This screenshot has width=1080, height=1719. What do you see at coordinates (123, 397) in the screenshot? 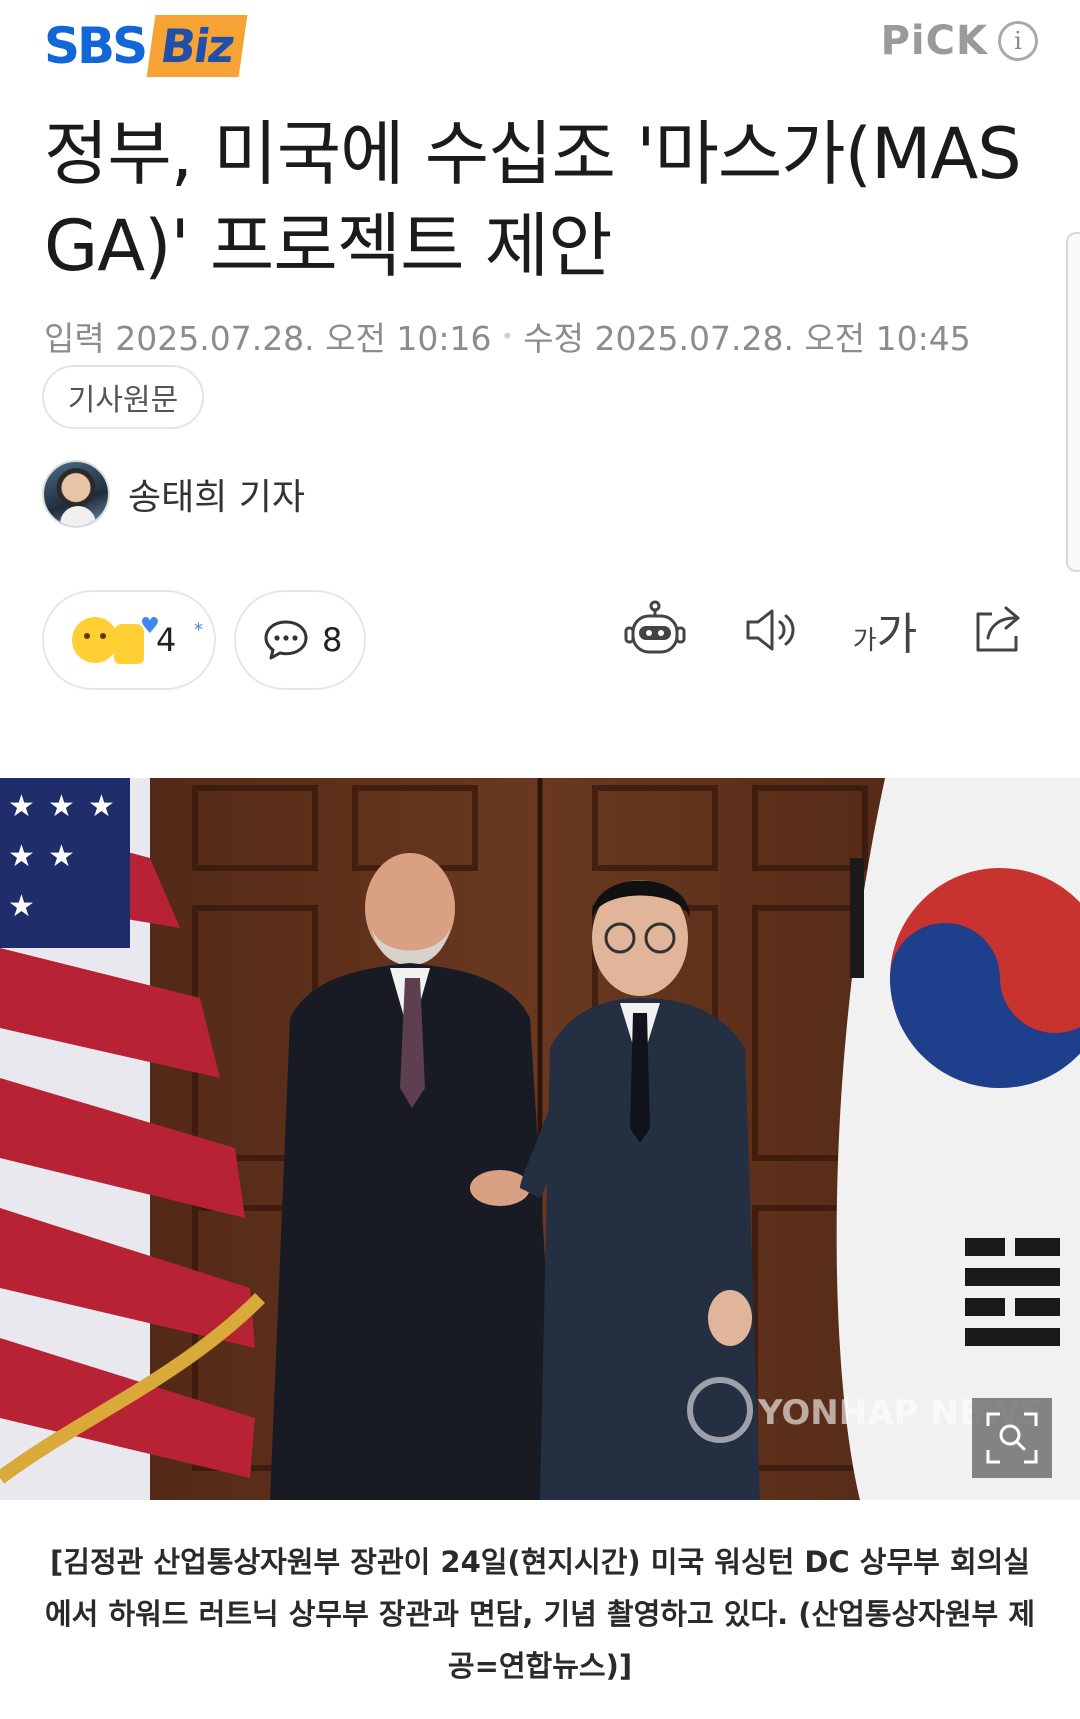
I see `original-article-button: 기사원문` at bounding box center [123, 397].